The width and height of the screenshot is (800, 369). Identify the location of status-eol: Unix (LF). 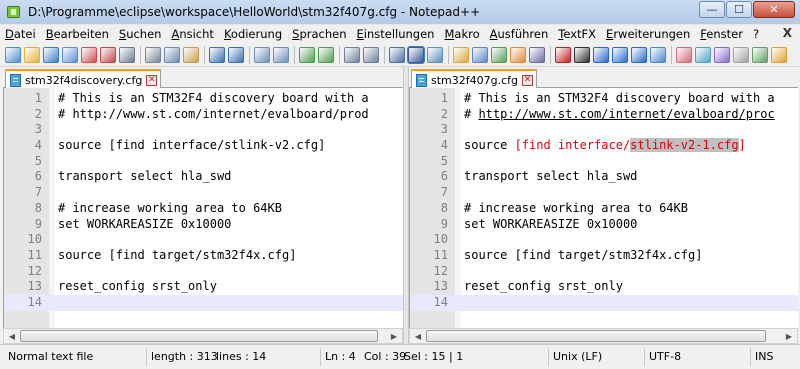
(595, 357).